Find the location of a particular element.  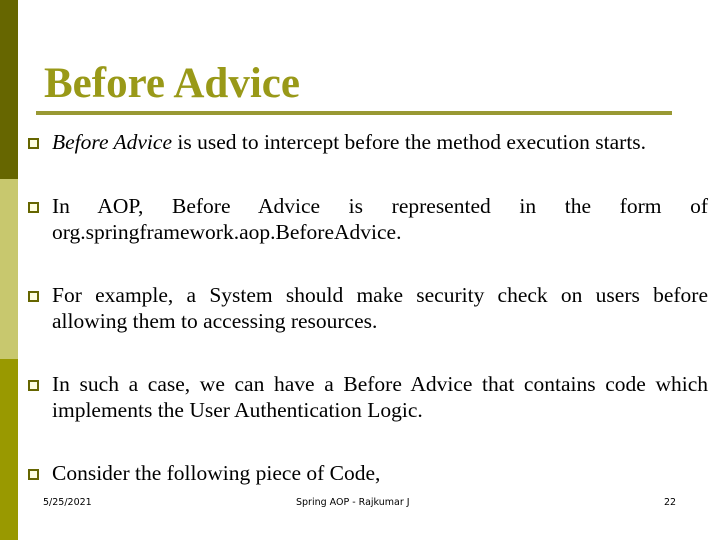

footer-date: 5/25/2021 is located at coordinates (67, 502).